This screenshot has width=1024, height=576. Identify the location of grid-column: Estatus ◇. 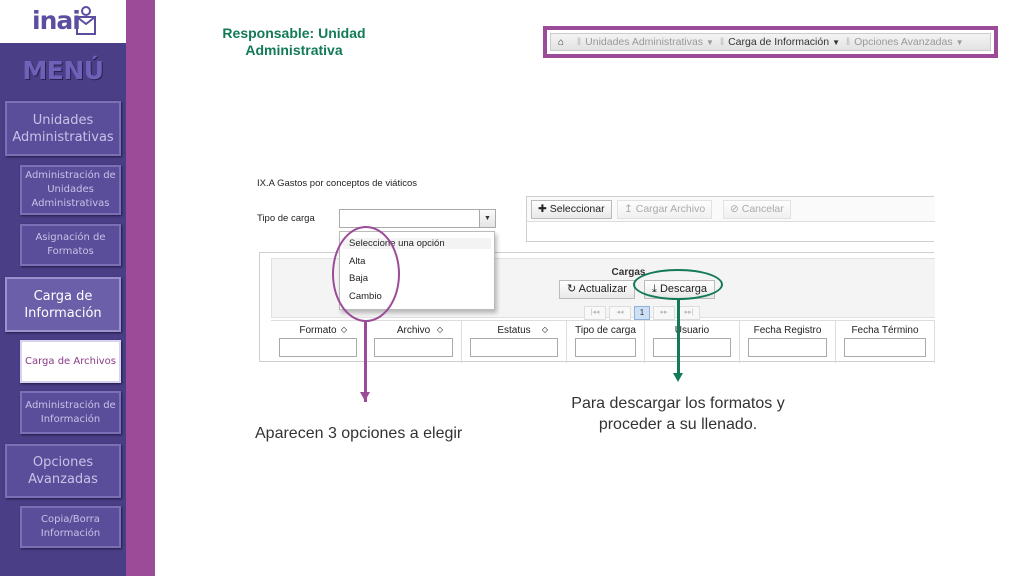
(514, 342).